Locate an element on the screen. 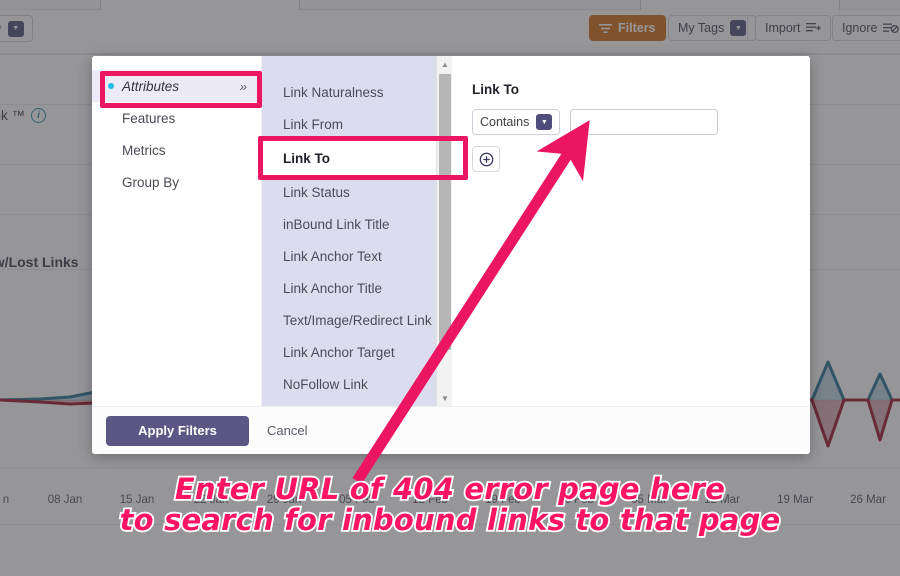 This screenshot has width=900, height=576. attribute-item-link-status: Link Status is located at coordinates (357, 192).